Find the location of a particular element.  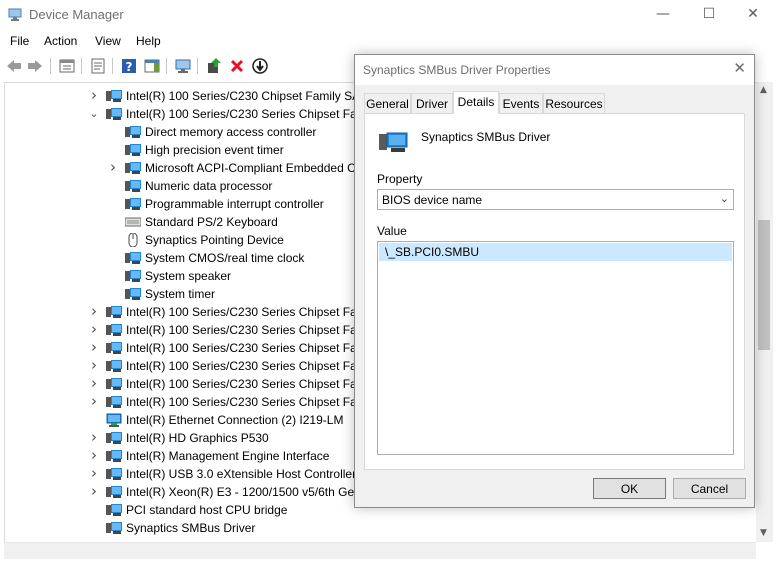

help-icon: ? is located at coordinates (129, 66).